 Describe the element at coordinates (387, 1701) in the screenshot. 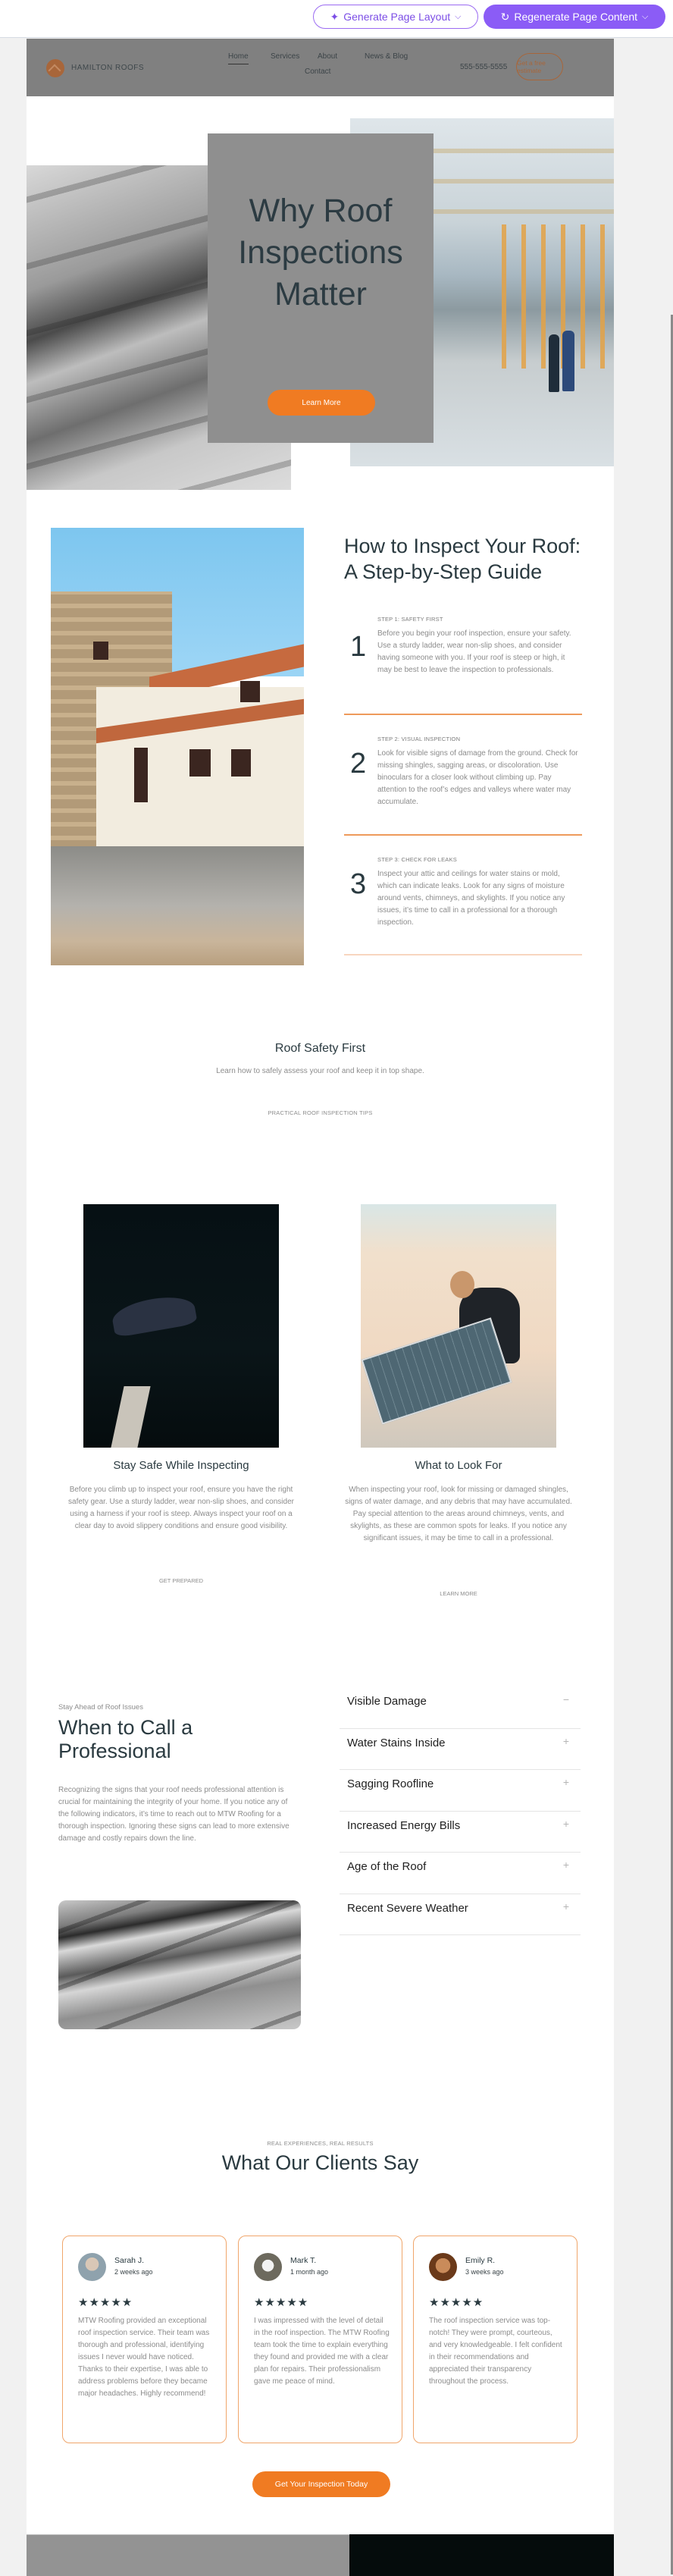

I see `accordion-label: Visible Damage` at that location.